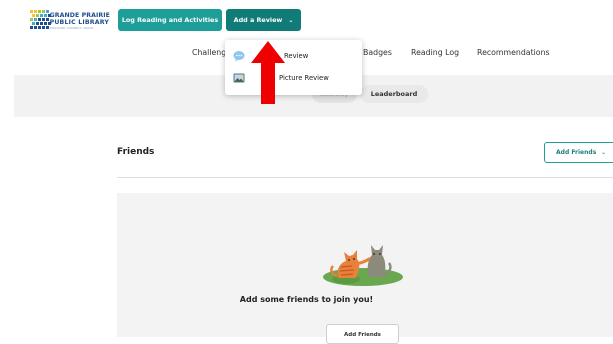 Image resolution: width=613 pixels, height=344 pixels. I want to click on add-friends-button: Add Friends, so click(362, 334).